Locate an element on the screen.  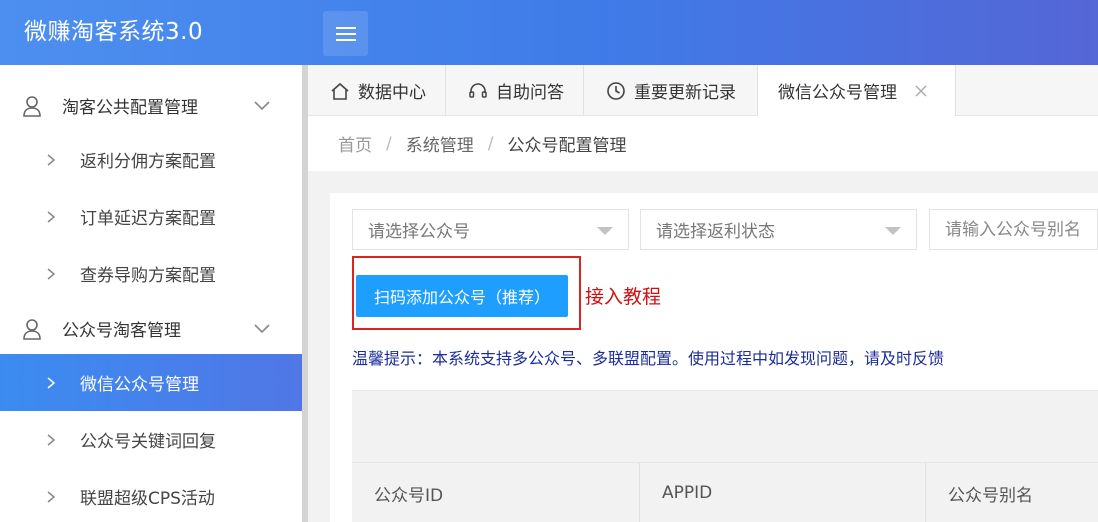
rebate-status-select: 请选择返利状态 is located at coordinates (778, 229).